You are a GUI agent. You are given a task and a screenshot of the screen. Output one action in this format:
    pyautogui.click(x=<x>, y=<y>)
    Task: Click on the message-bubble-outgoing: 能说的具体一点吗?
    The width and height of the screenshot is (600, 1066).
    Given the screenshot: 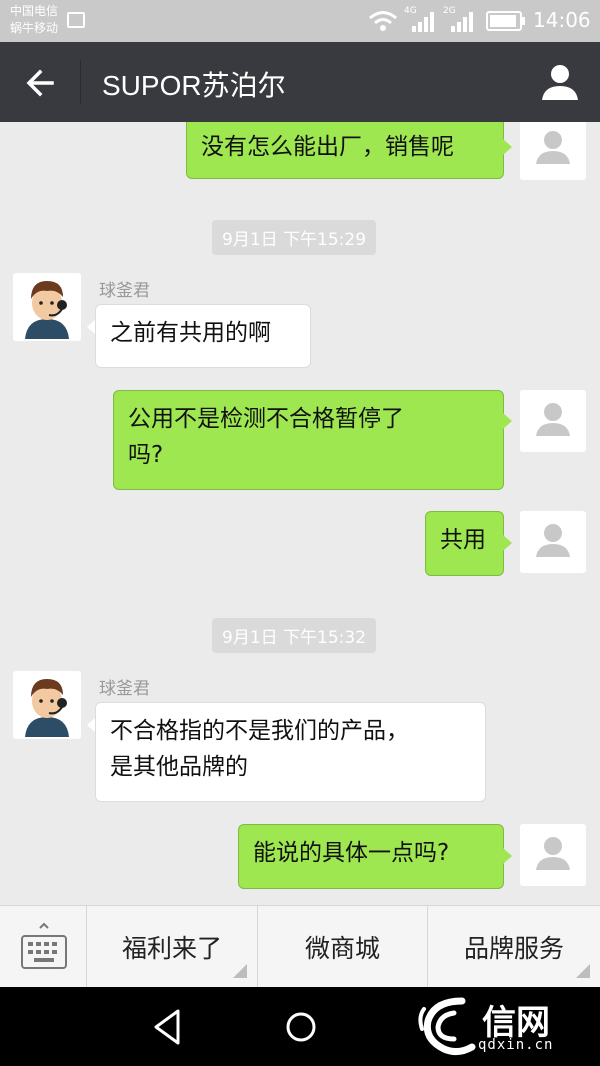 What is the action you would take?
    pyautogui.click(x=371, y=856)
    